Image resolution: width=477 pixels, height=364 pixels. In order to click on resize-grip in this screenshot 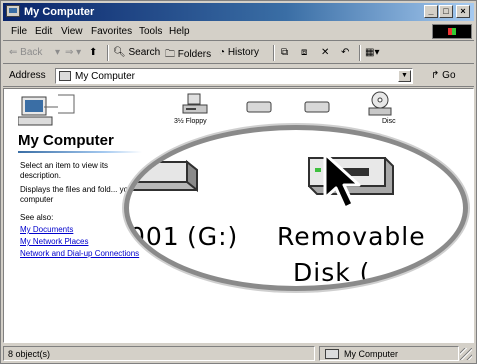, I will do `click(466, 354)`.